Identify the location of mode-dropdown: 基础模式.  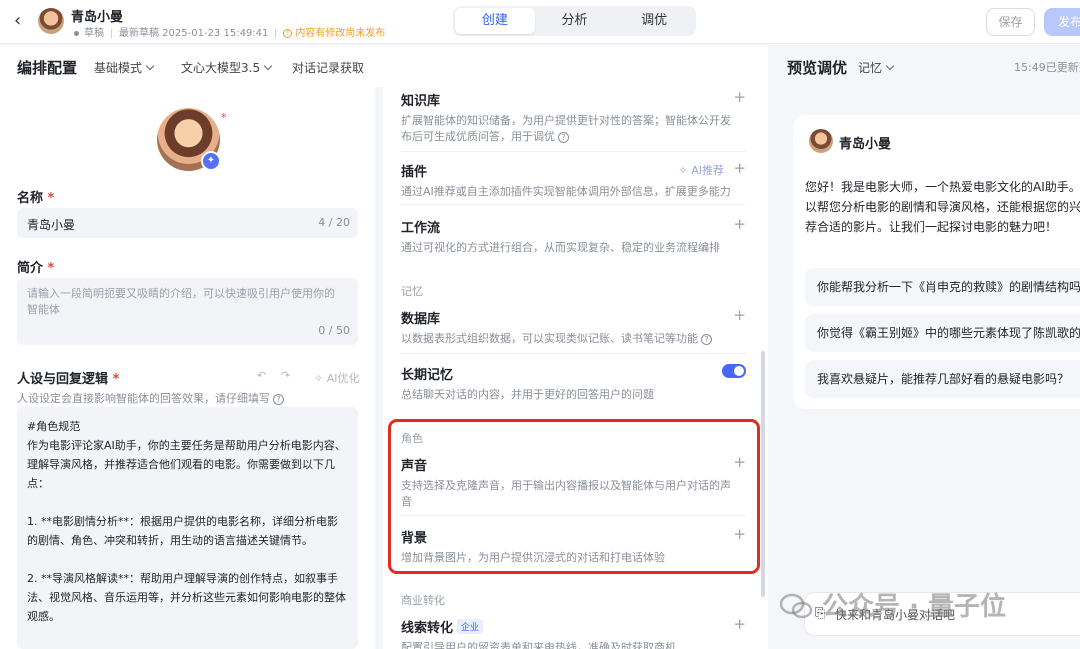
(123, 67).